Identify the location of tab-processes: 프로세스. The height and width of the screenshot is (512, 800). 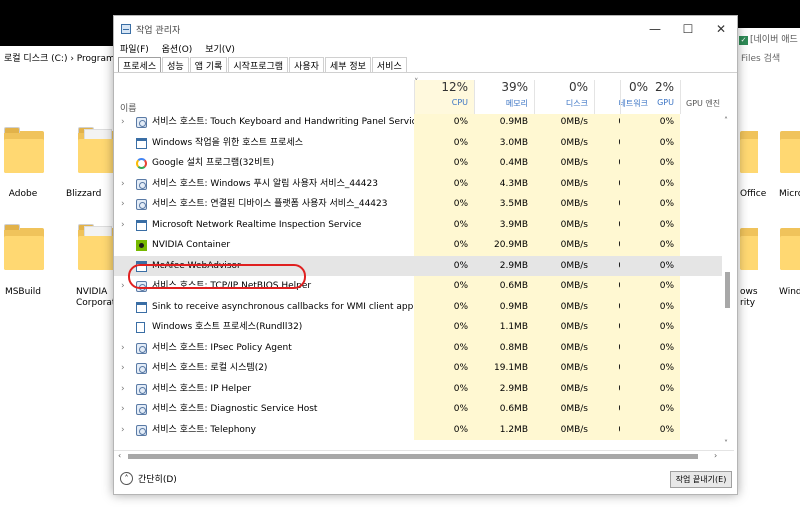
(140, 64).